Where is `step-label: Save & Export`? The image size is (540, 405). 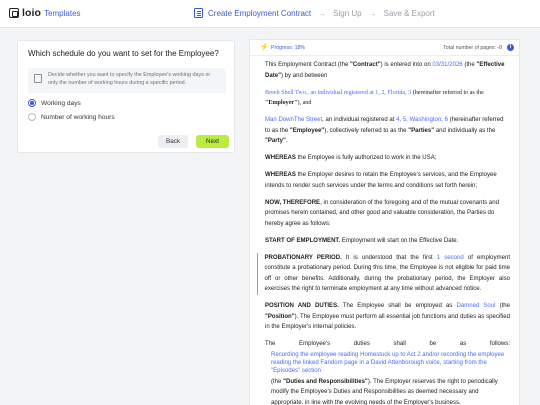
step-label: Save & Export is located at coordinates (409, 13).